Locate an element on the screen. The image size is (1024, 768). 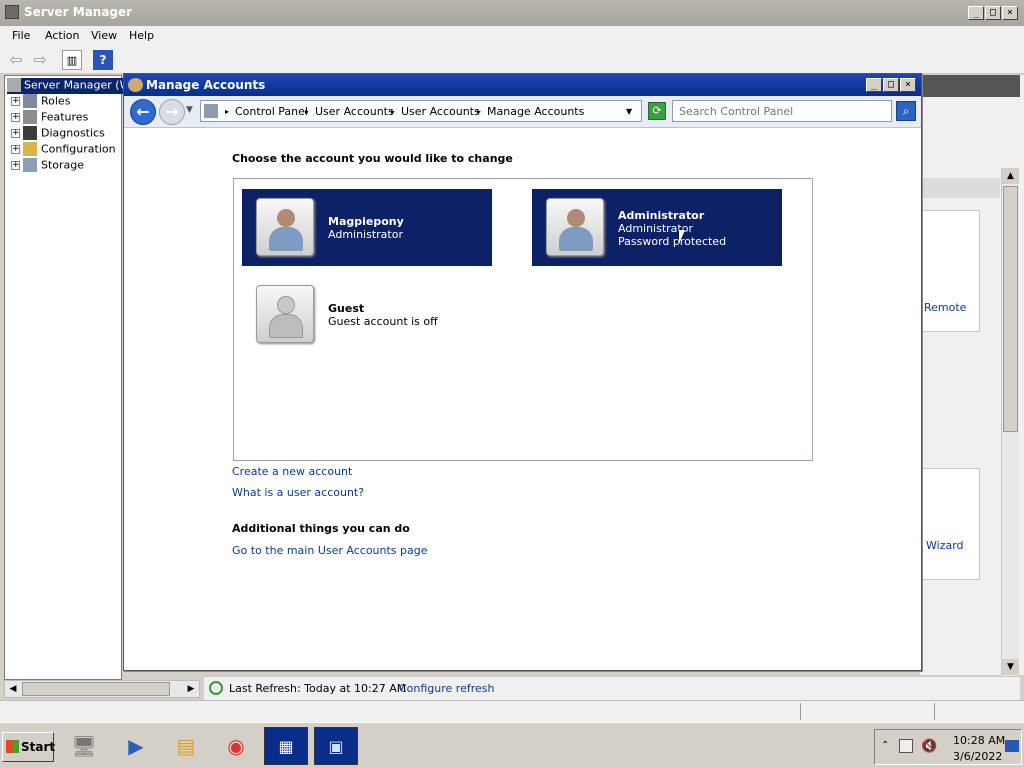
manage-accounts-titlebar: Manage Accounts _ □ × is located at coordinates (522, 85).